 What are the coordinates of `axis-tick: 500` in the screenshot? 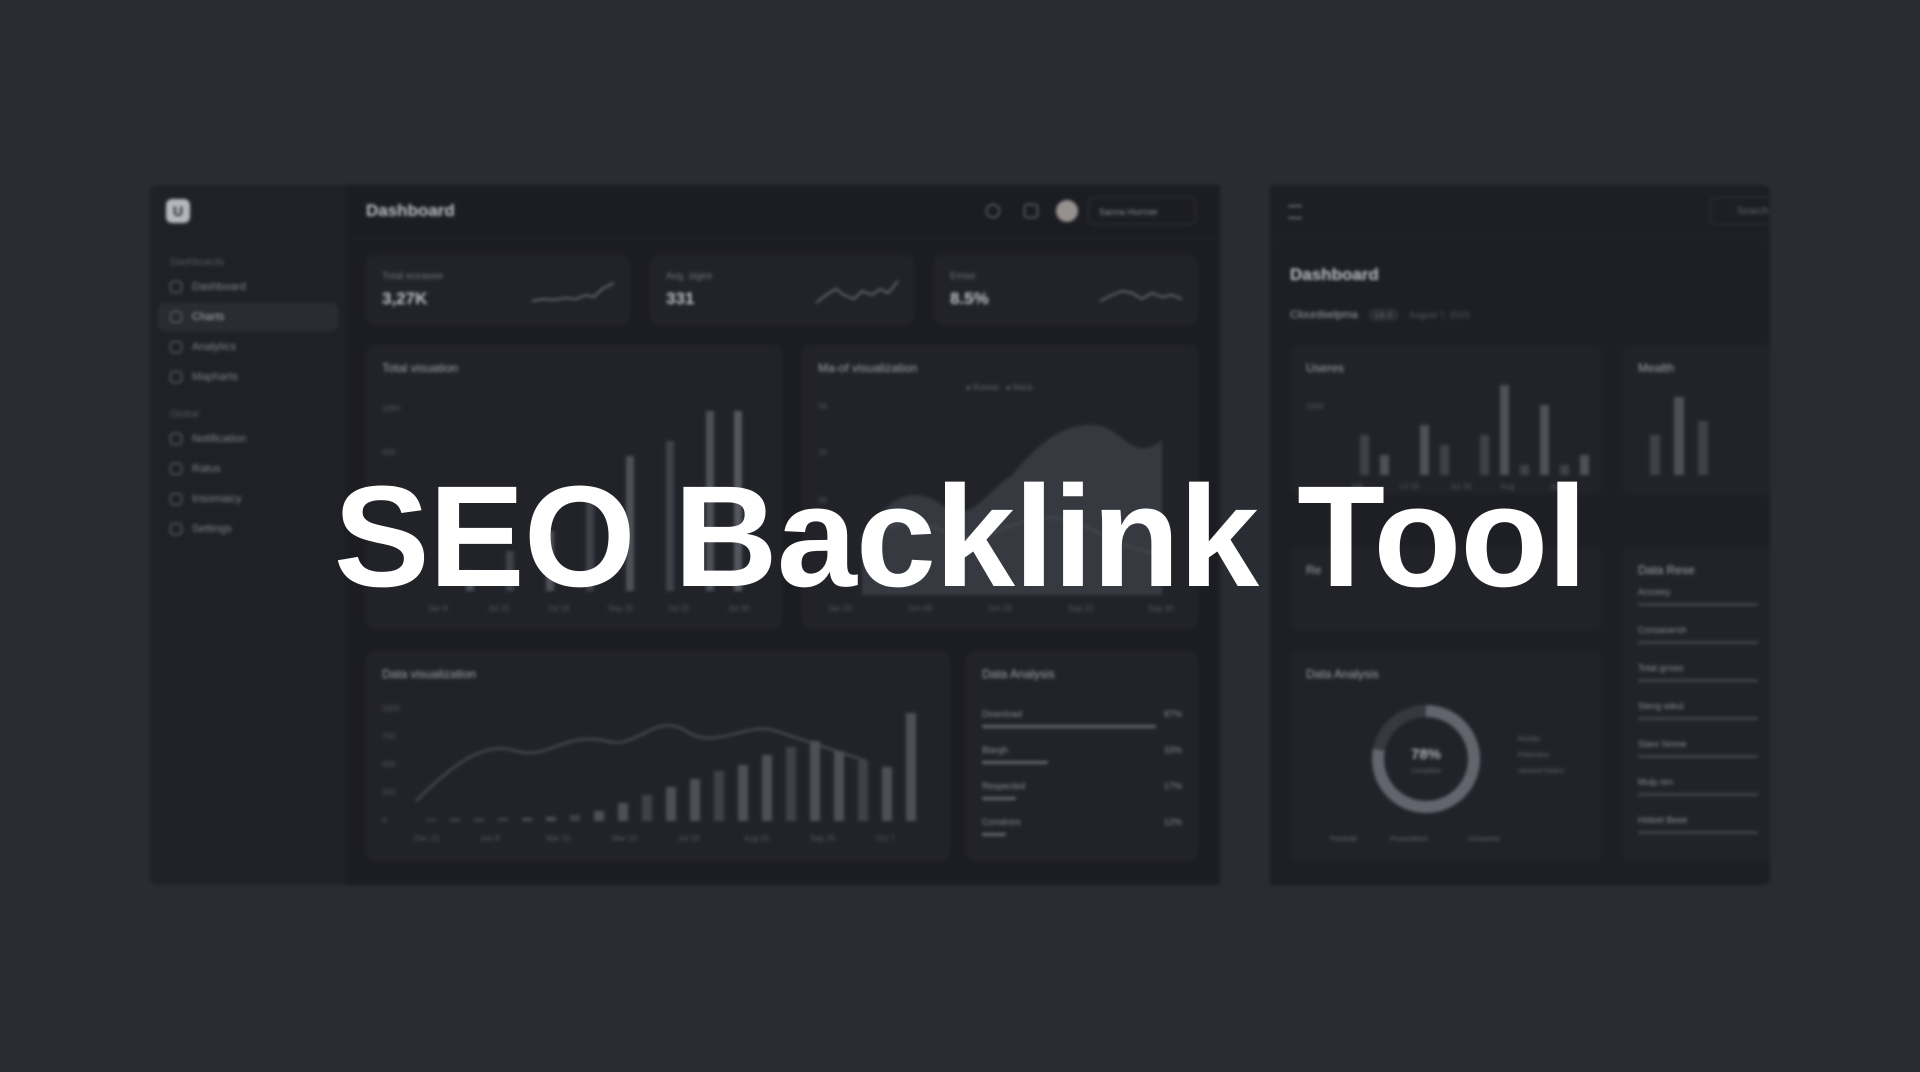 It's located at (389, 764).